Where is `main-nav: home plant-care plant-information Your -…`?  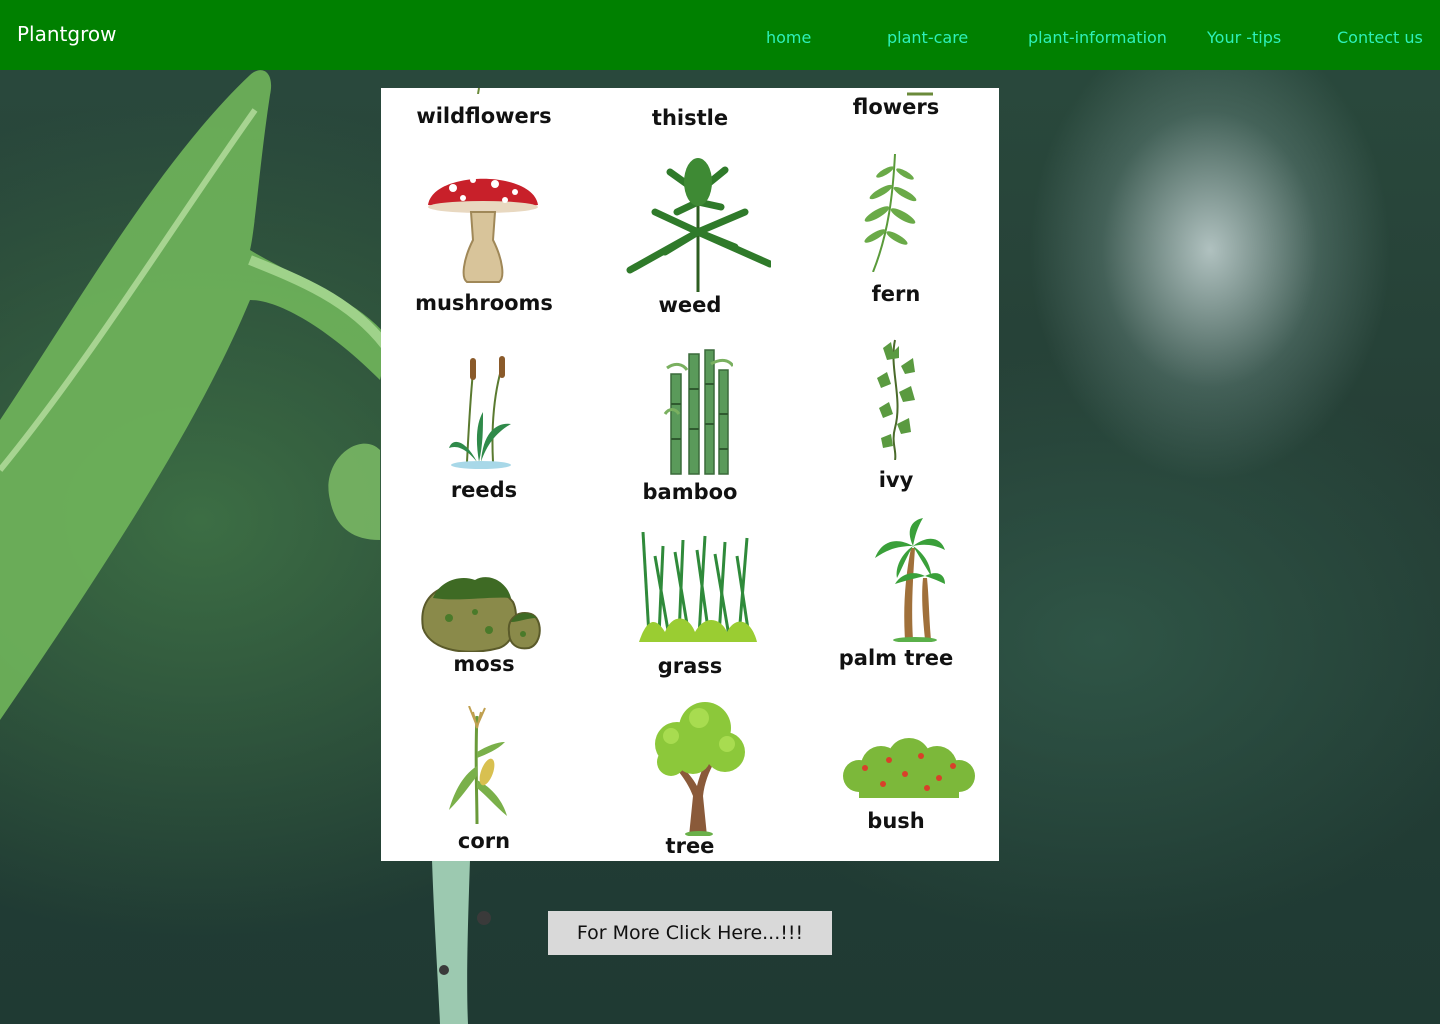 main-nav: home plant-care plant-information Your -… is located at coordinates (720, 40).